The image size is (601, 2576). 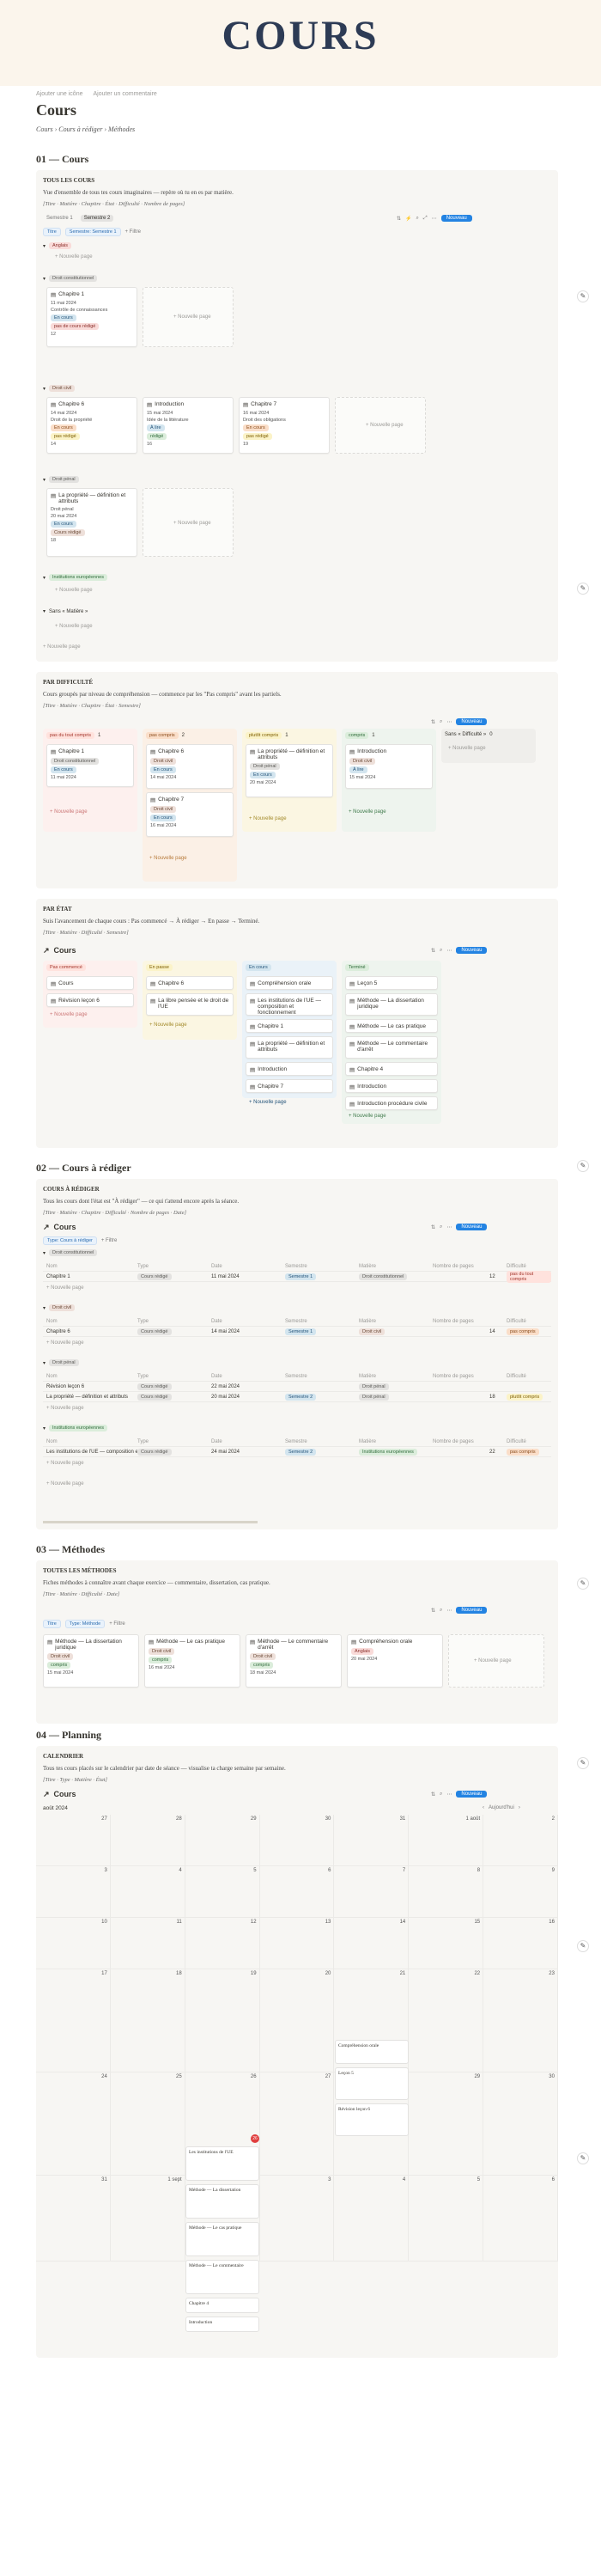 I want to click on calendar-day: 29, so click(x=222, y=1840).